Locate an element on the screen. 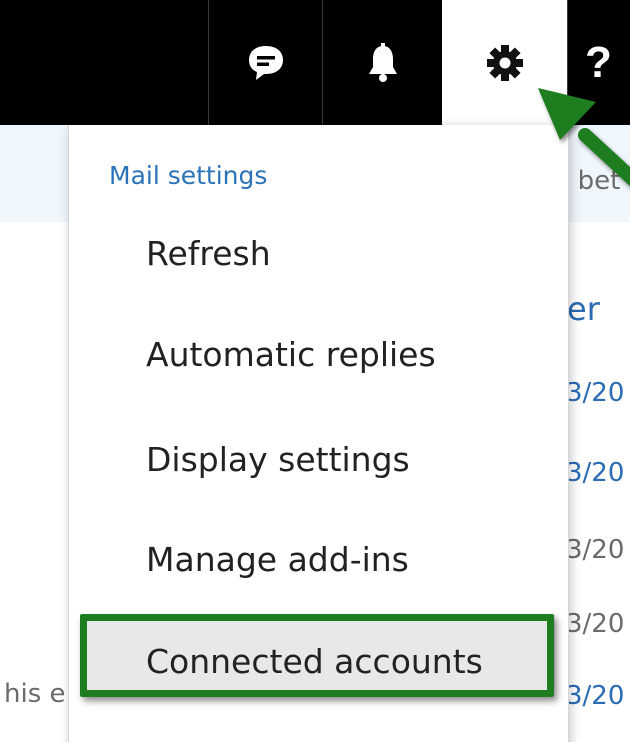 Image resolution: width=630 pixels, height=742 pixels. menu-header: Mail settings is located at coordinates (188, 175).